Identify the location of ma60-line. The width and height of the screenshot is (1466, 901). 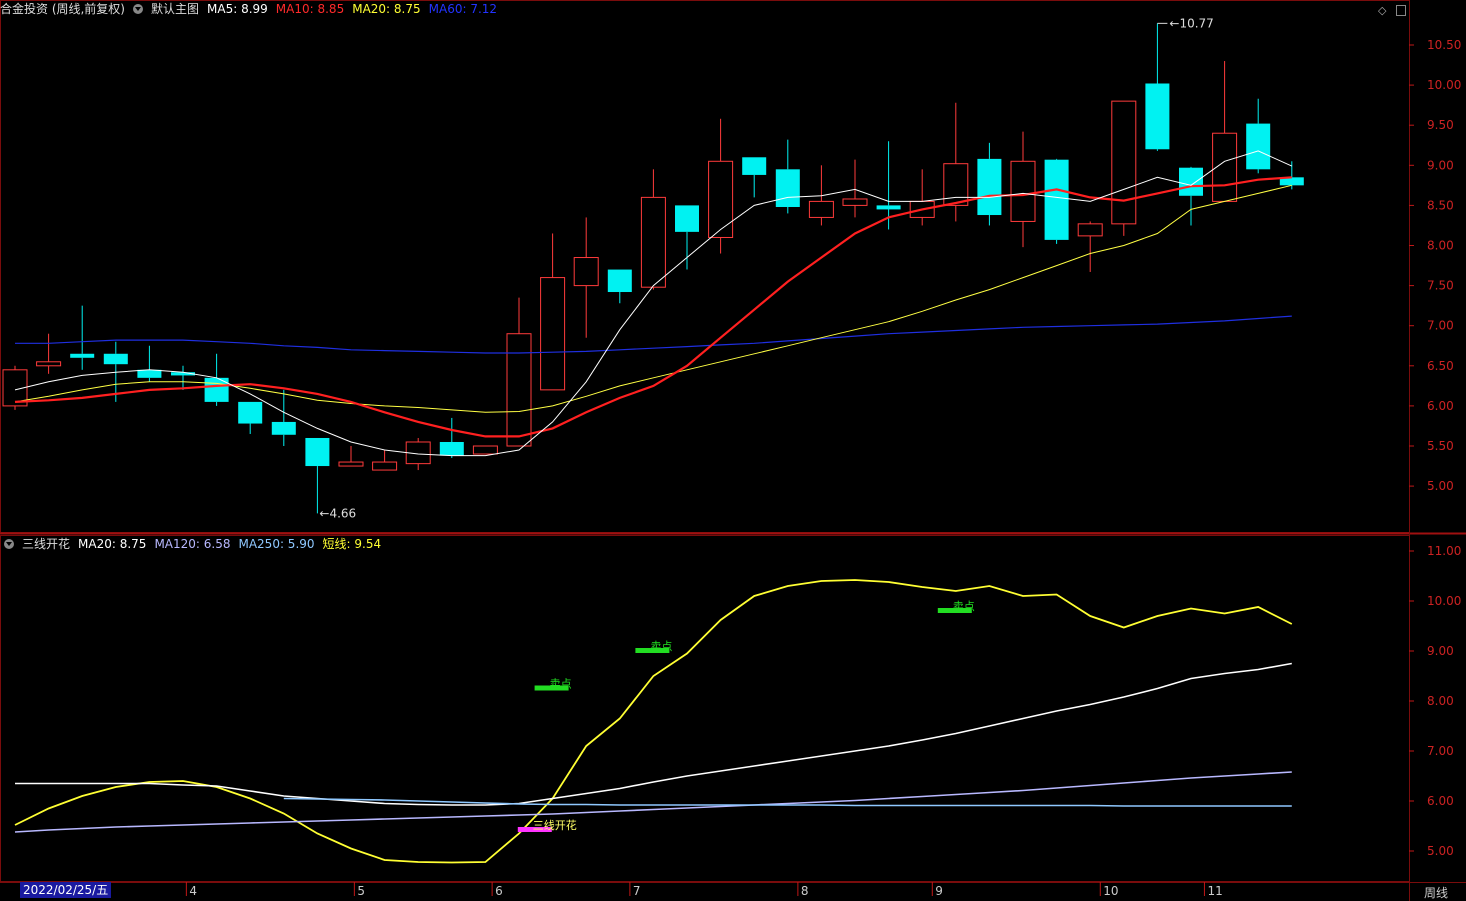
(653, 334).